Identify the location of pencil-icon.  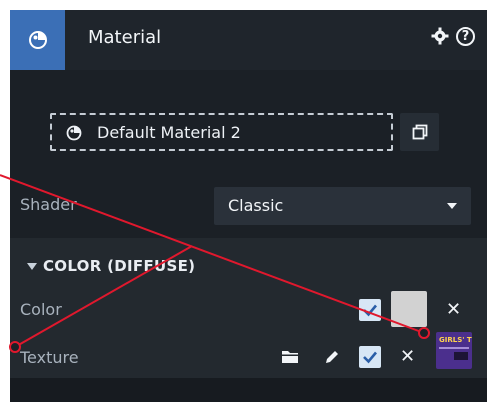
(332, 357).